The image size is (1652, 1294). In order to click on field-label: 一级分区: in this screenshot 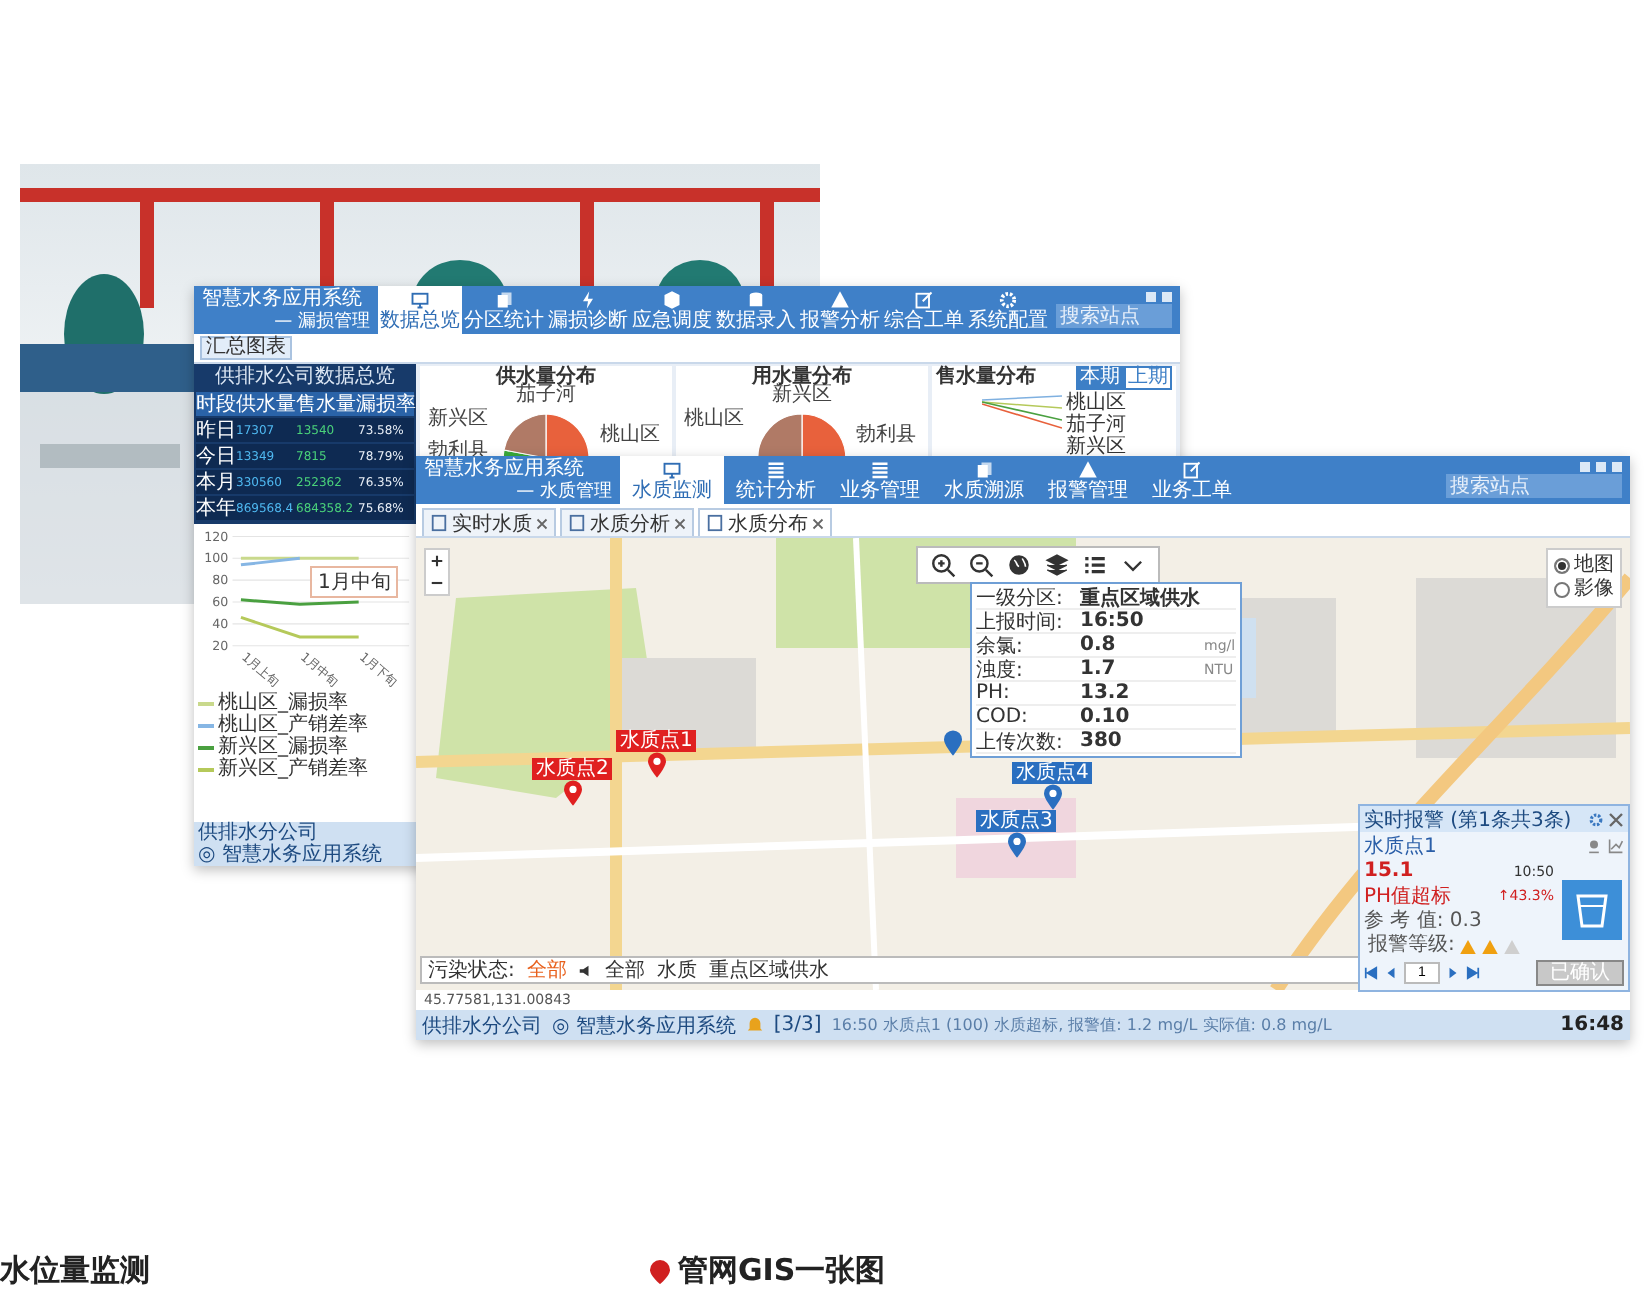, I will do `click(1020, 598)`.